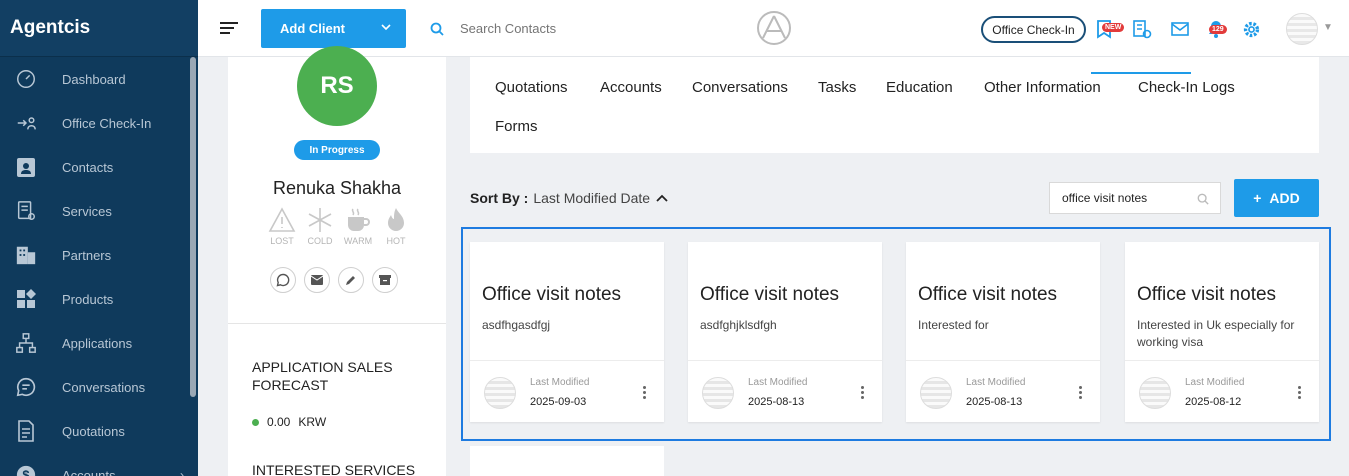 Image resolution: width=1349 pixels, height=476 pixels. What do you see at coordinates (279, 422) in the screenshot?
I see `forecast-amount: 0.00` at bounding box center [279, 422].